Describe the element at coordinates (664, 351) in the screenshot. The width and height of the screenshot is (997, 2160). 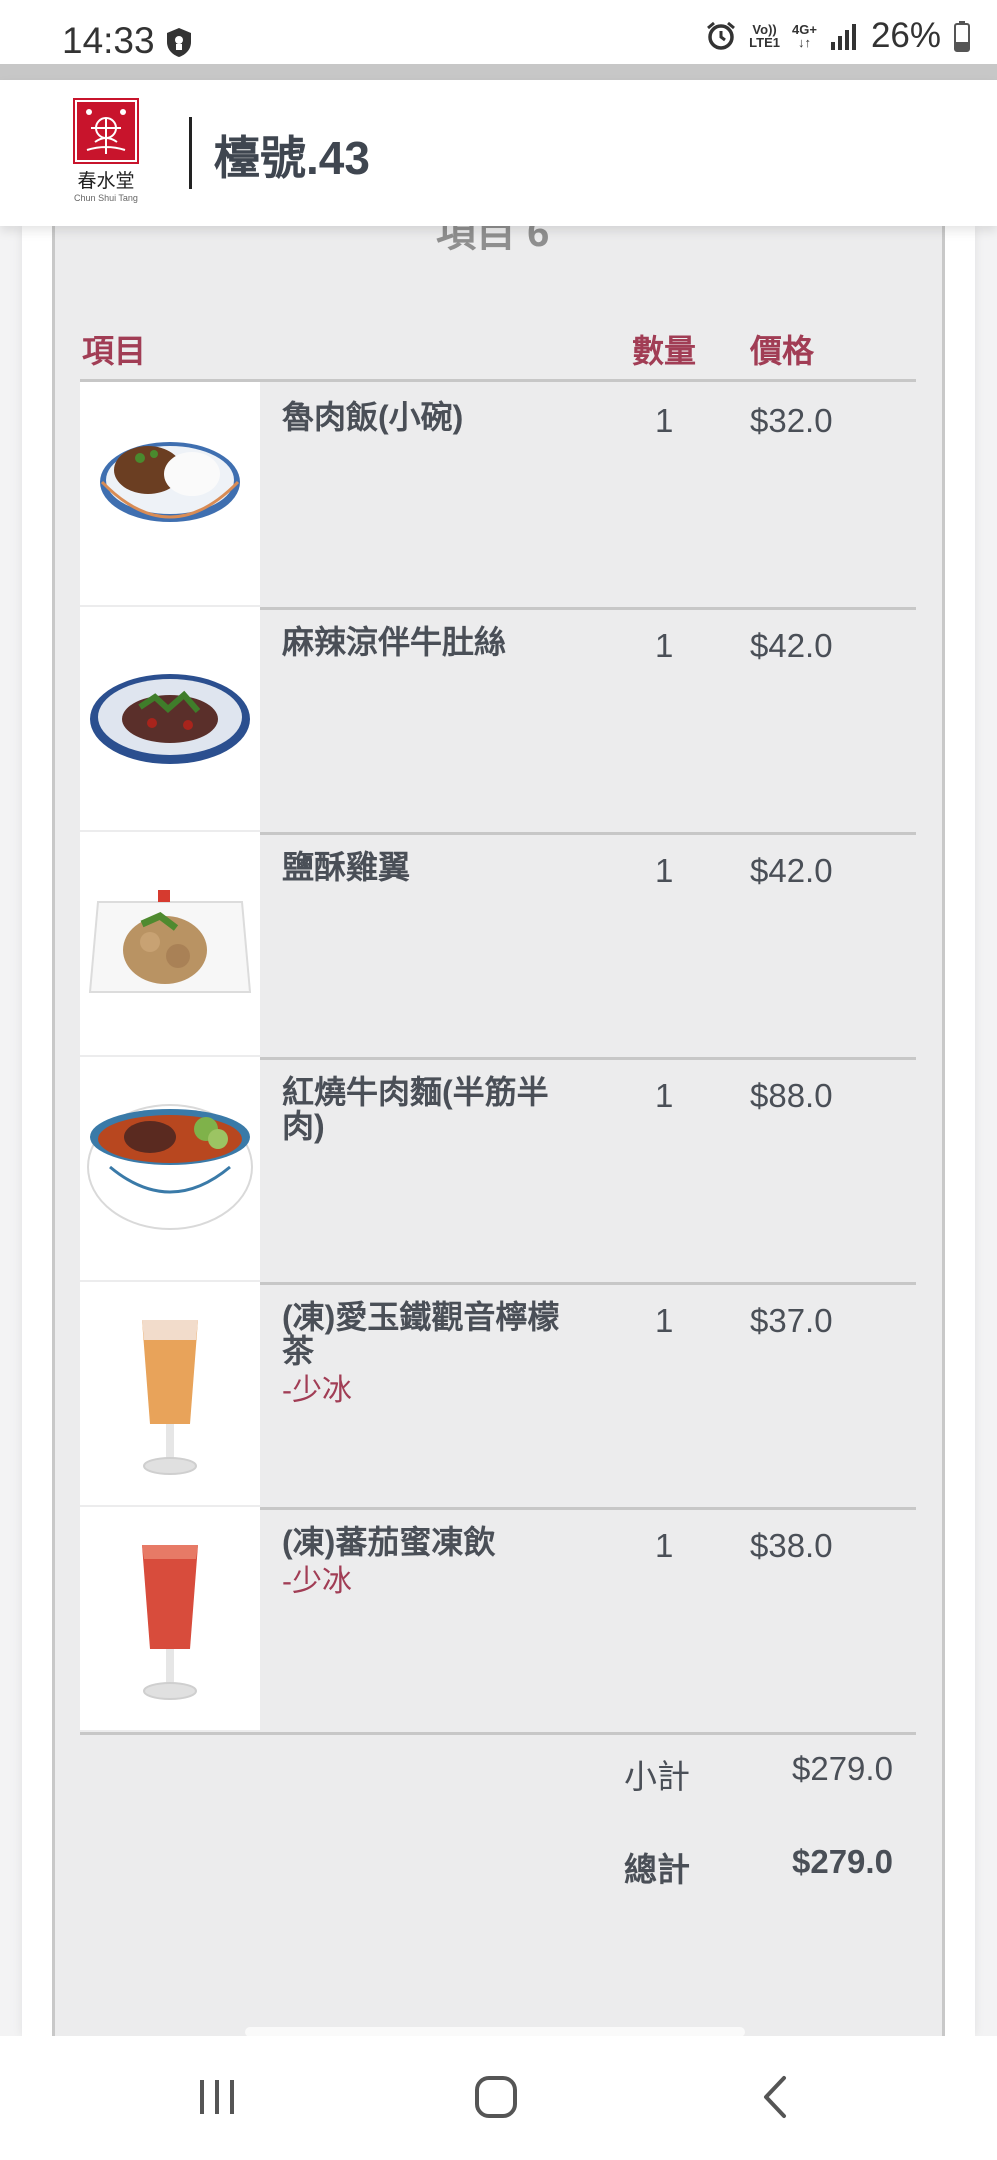
I see `column-header-qty: 數量` at that location.